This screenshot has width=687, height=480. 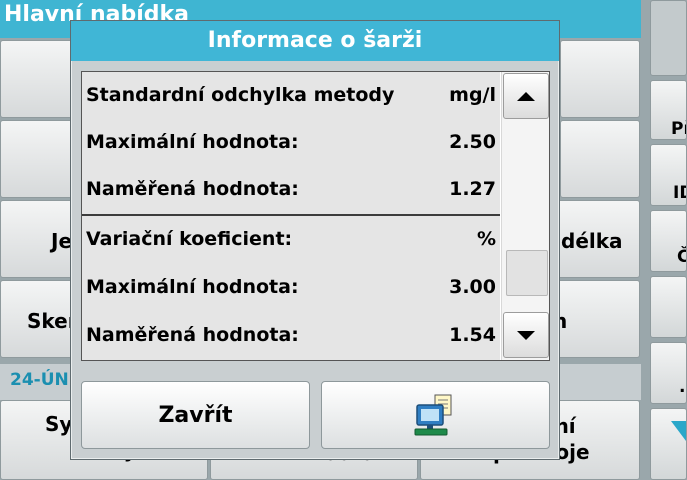 What do you see at coordinates (291, 95) in the screenshot?
I see `group-header-row: Standardní odchylka metody mg/l` at bounding box center [291, 95].